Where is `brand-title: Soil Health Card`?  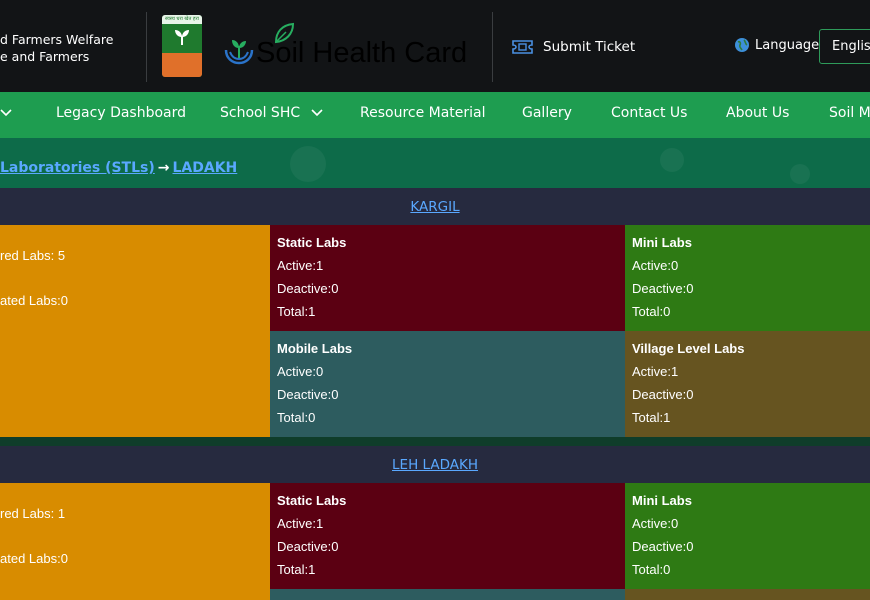
brand-title: Soil Health Card is located at coordinates (362, 53).